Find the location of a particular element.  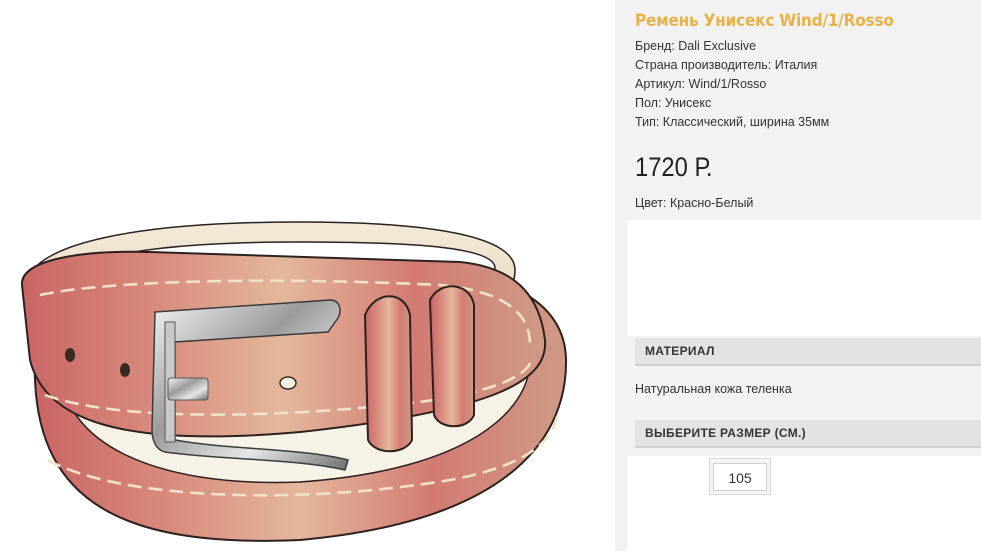

blank-area is located at coordinates (804, 278).